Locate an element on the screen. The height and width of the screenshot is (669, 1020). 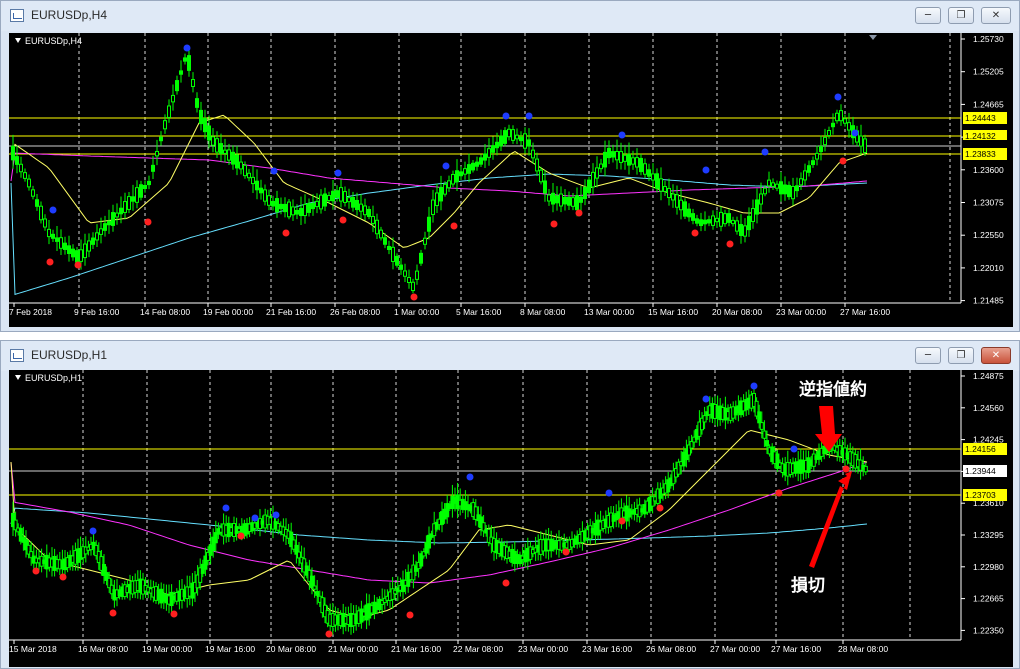
time-tick-label: 14 Feb 08:00 is located at coordinates (165, 312).